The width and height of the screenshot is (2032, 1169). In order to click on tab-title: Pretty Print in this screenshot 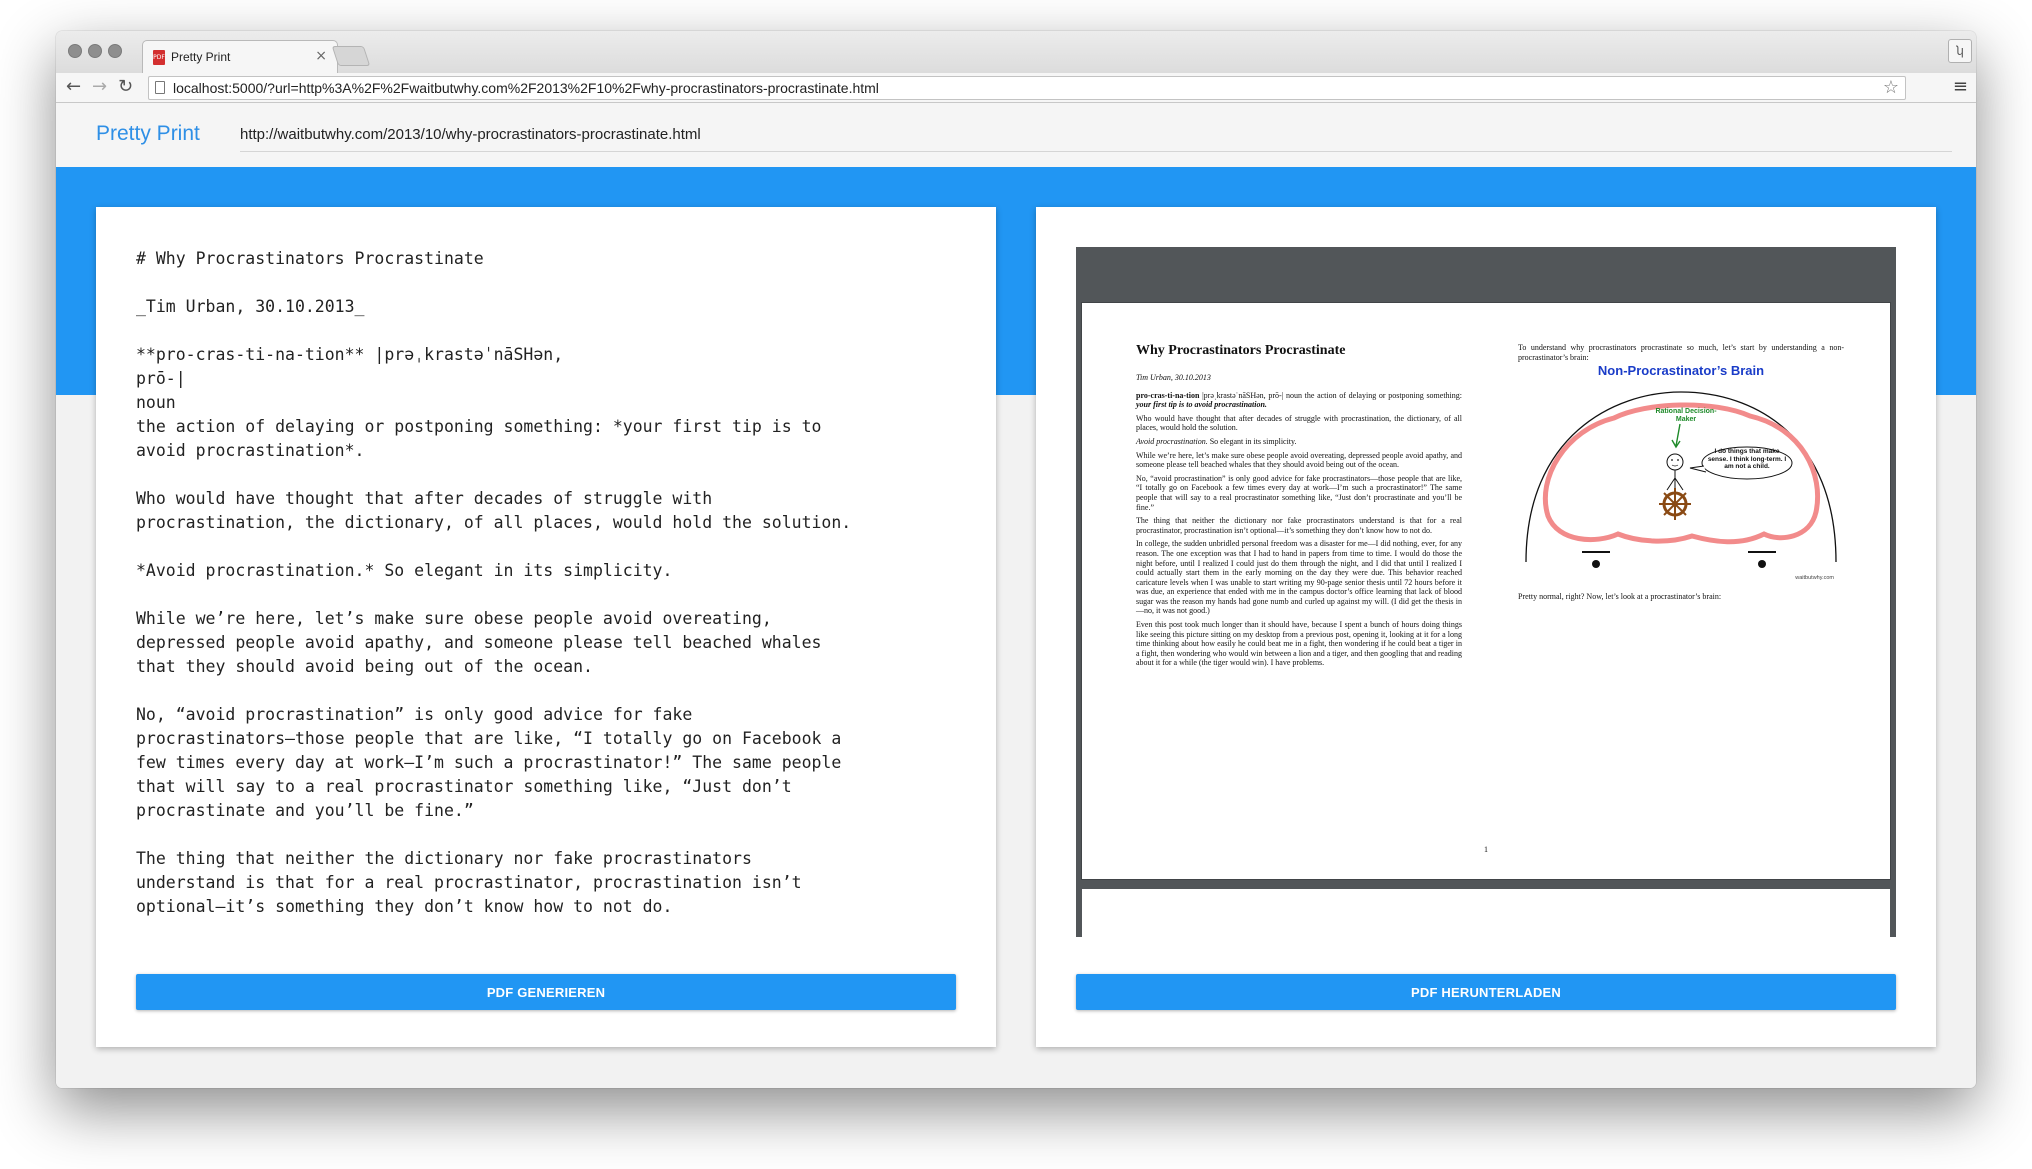, I will do `click(201, 57)`.